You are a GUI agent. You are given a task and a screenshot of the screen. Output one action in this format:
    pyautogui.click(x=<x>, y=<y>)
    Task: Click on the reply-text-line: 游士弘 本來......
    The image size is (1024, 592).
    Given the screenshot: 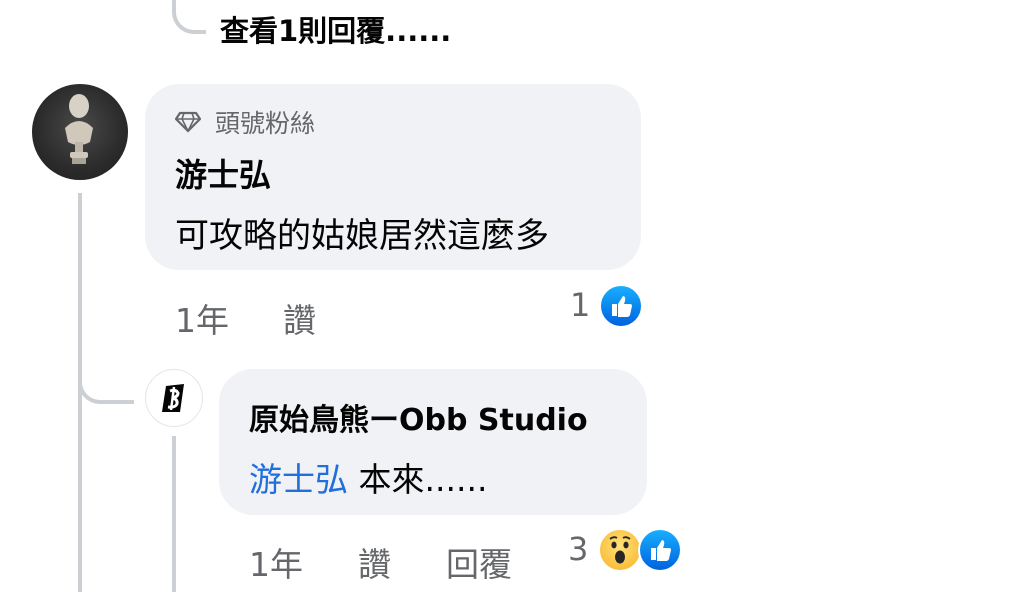 What is the action you would take?
    pyautogui.click(x=368, y=477)
    